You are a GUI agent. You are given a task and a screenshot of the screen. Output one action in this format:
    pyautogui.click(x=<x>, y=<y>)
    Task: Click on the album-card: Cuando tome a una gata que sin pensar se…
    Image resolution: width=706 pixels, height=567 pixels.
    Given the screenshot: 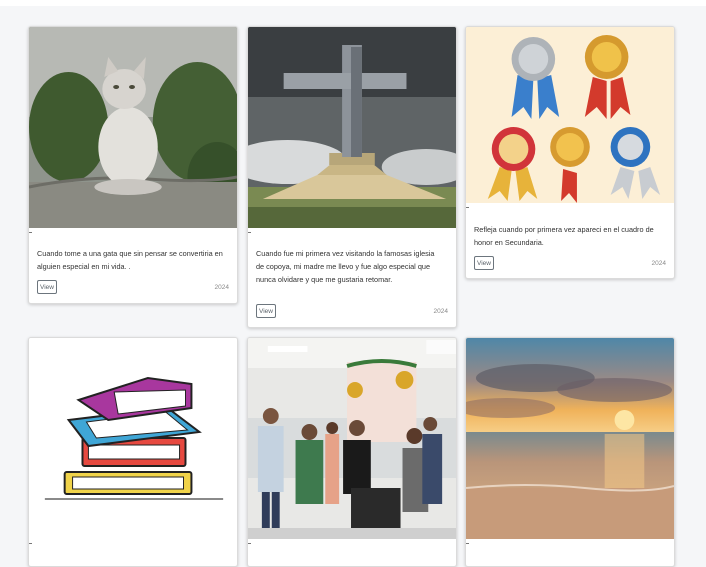 What is the action you would take?
    pyautogui.click(x=133, y=165)
    